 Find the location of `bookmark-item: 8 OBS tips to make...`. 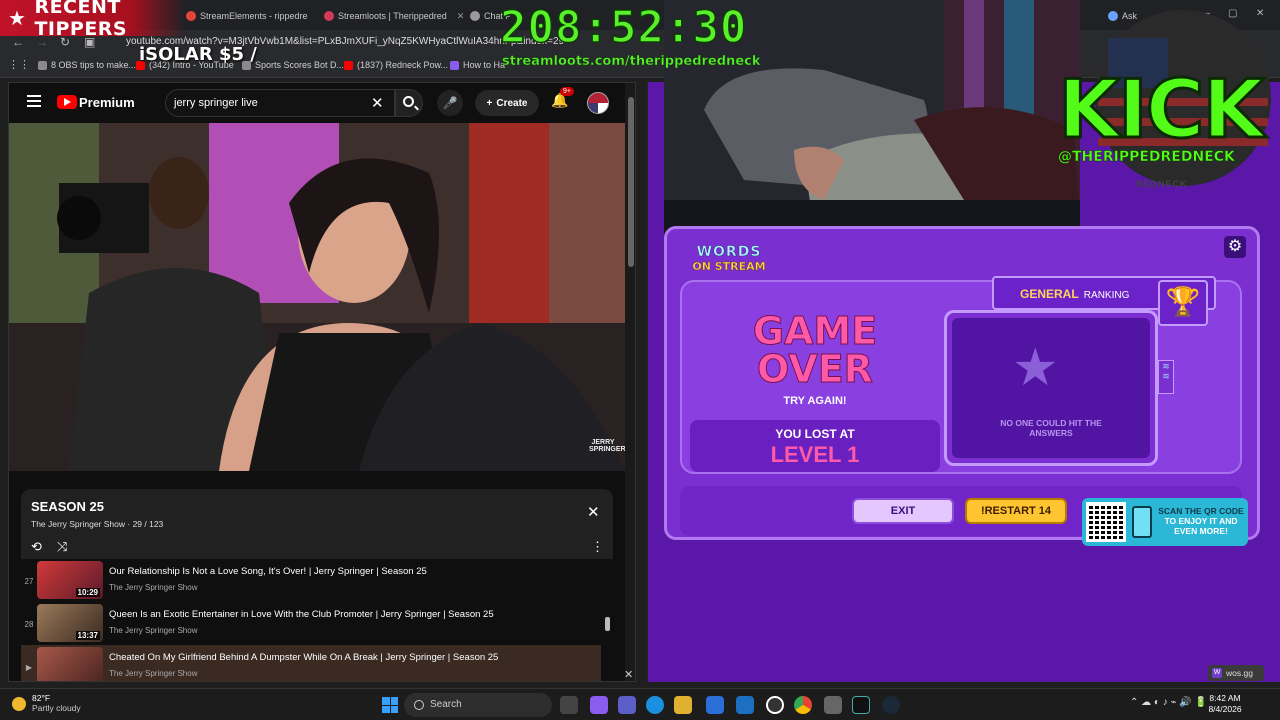

bookmark-item: 8 OBS tips to make... is located at coordinates (87, 65).